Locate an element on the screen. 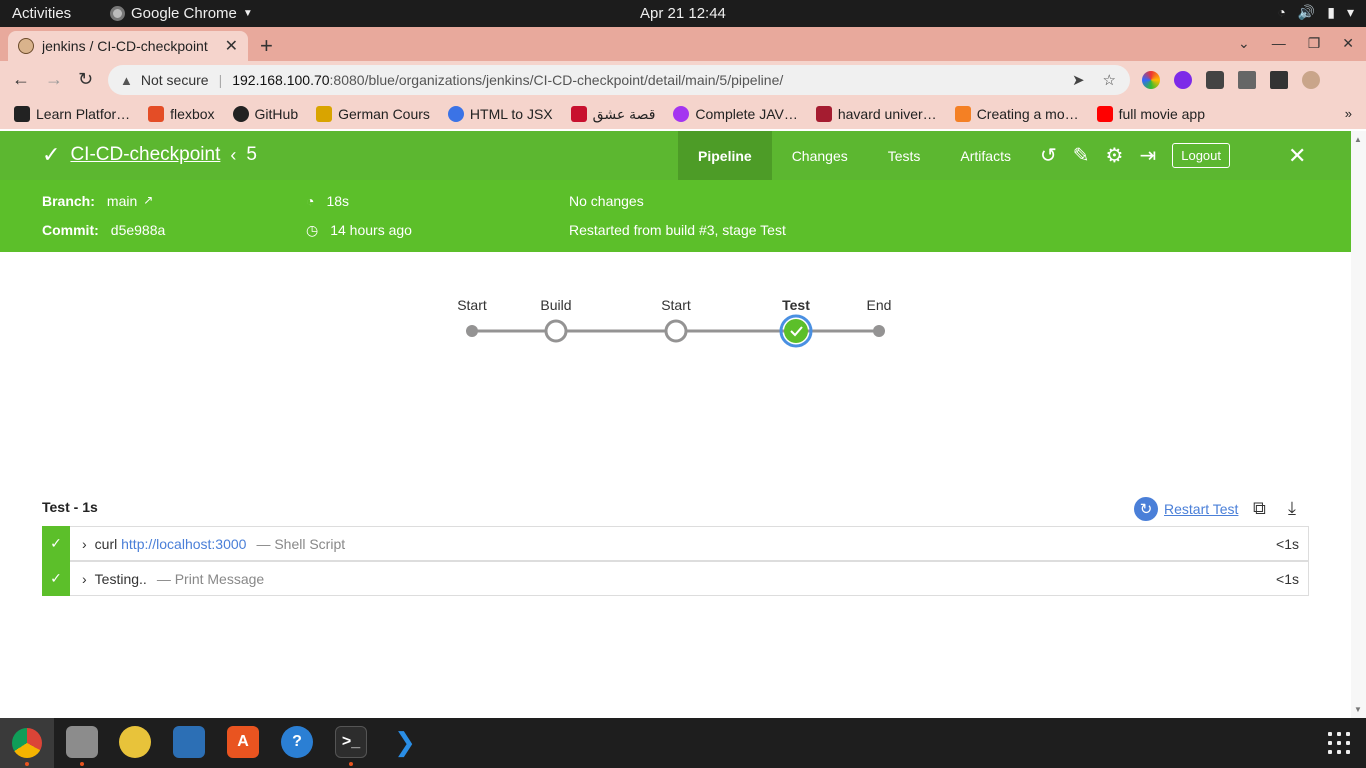 Image resolution: width=1366 pixels, height=768 pixels. tab-tests: Tests is located at coordinates (904, 155).